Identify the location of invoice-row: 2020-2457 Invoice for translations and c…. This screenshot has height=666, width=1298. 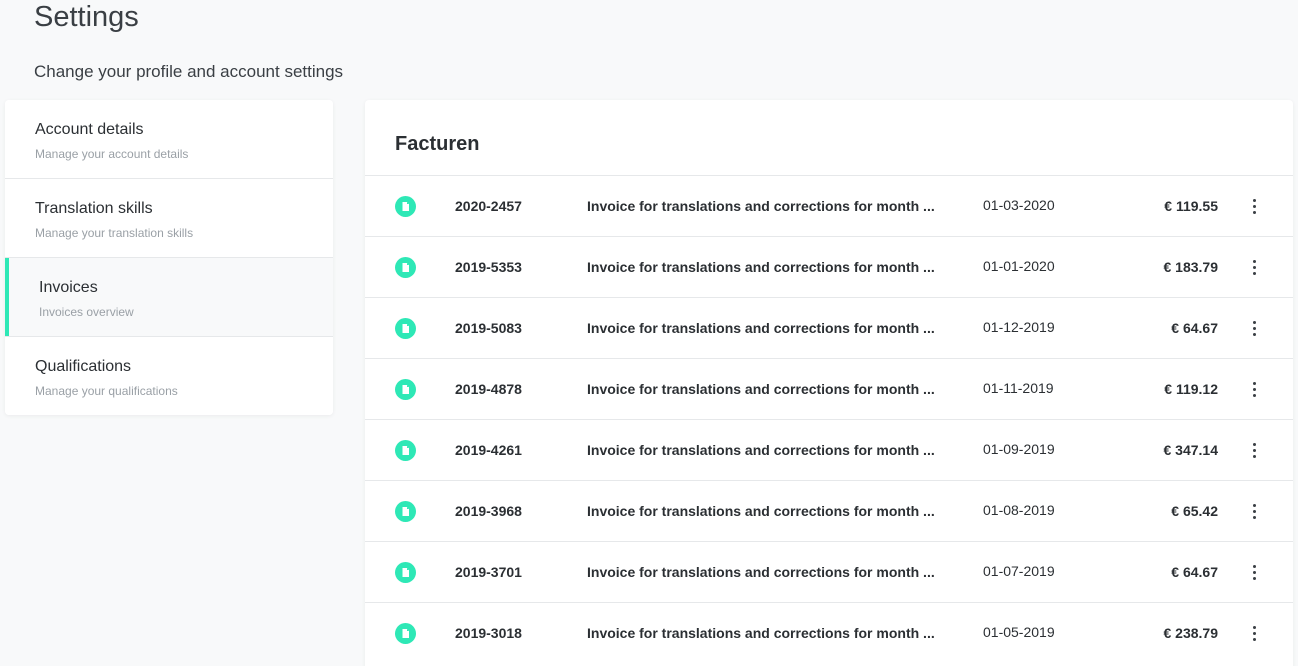
(829, 205).